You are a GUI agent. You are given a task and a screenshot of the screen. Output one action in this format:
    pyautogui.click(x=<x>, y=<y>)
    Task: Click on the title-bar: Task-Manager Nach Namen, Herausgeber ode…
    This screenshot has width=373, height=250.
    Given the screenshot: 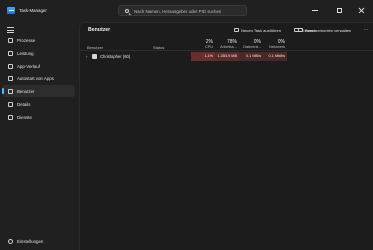 What is the action you would take?
    pyautogui.click(x=186, y=11)
    